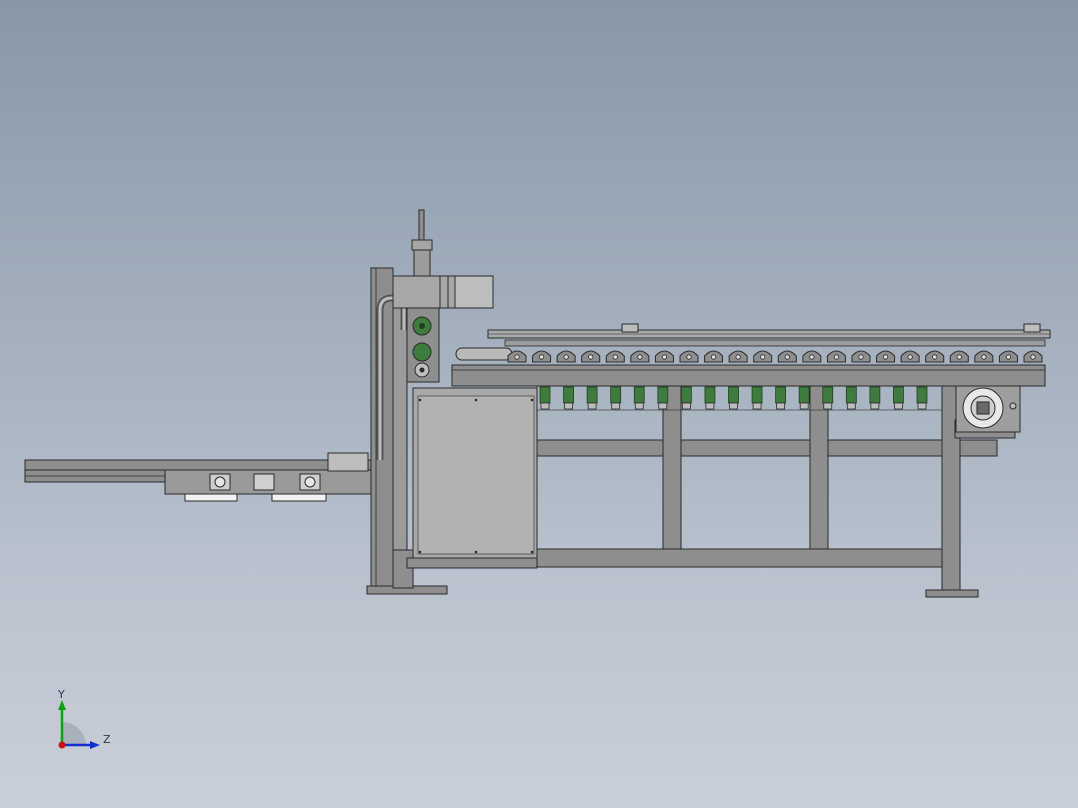  What do you see at coordinates (422, 370) in the screenshot?
I see `gear-lower-hub` at bounding box center [422, 370].